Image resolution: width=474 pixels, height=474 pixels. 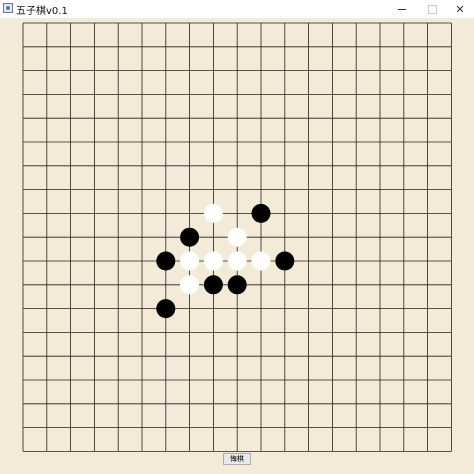 I want to click on close-button: ✕, so click(x=457, y=9).